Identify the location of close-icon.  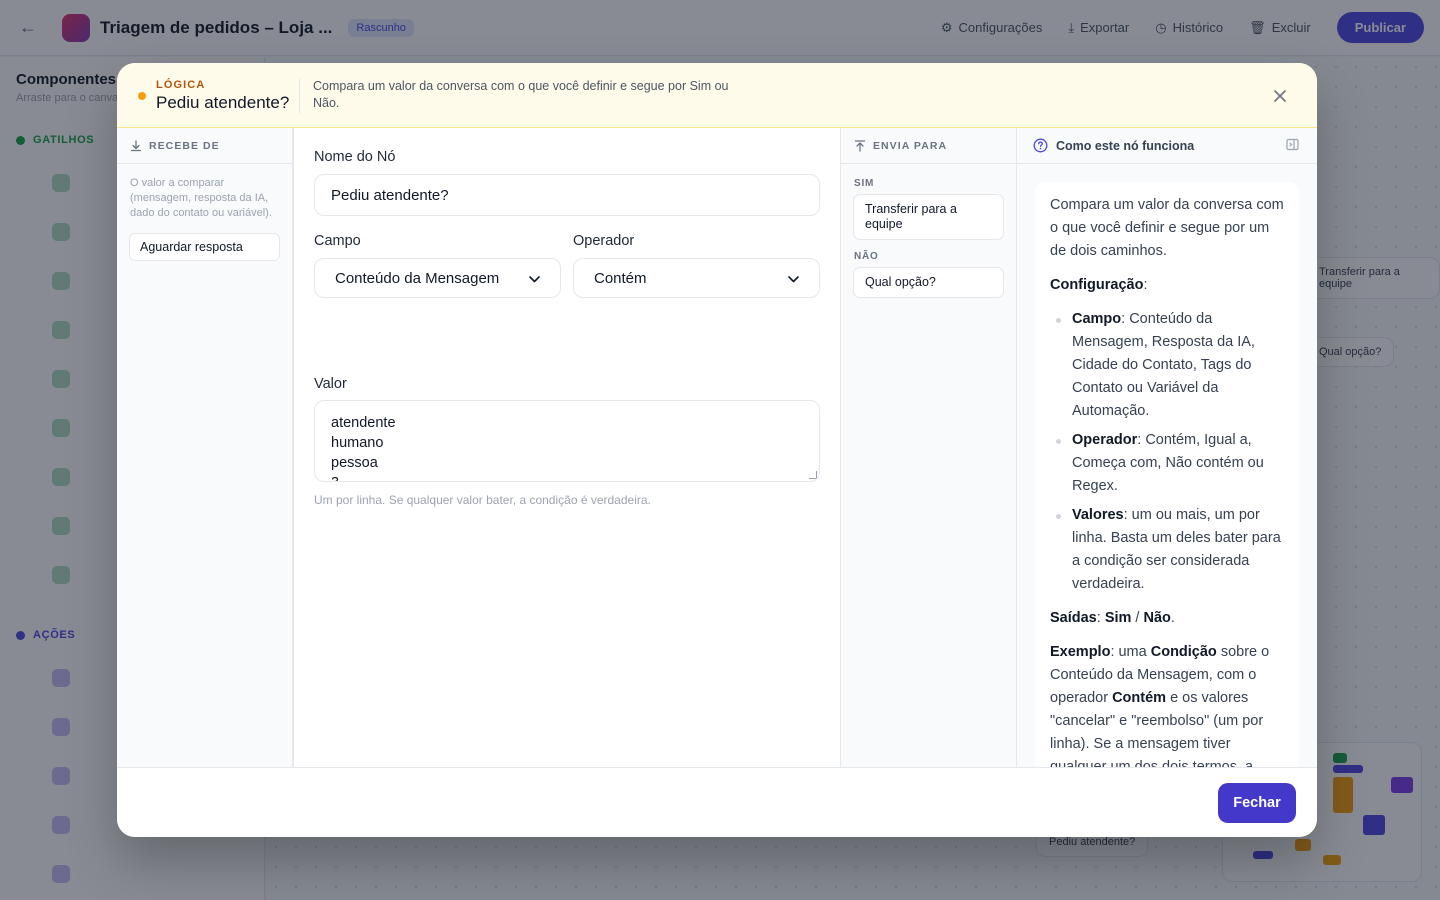
(1280, 96).